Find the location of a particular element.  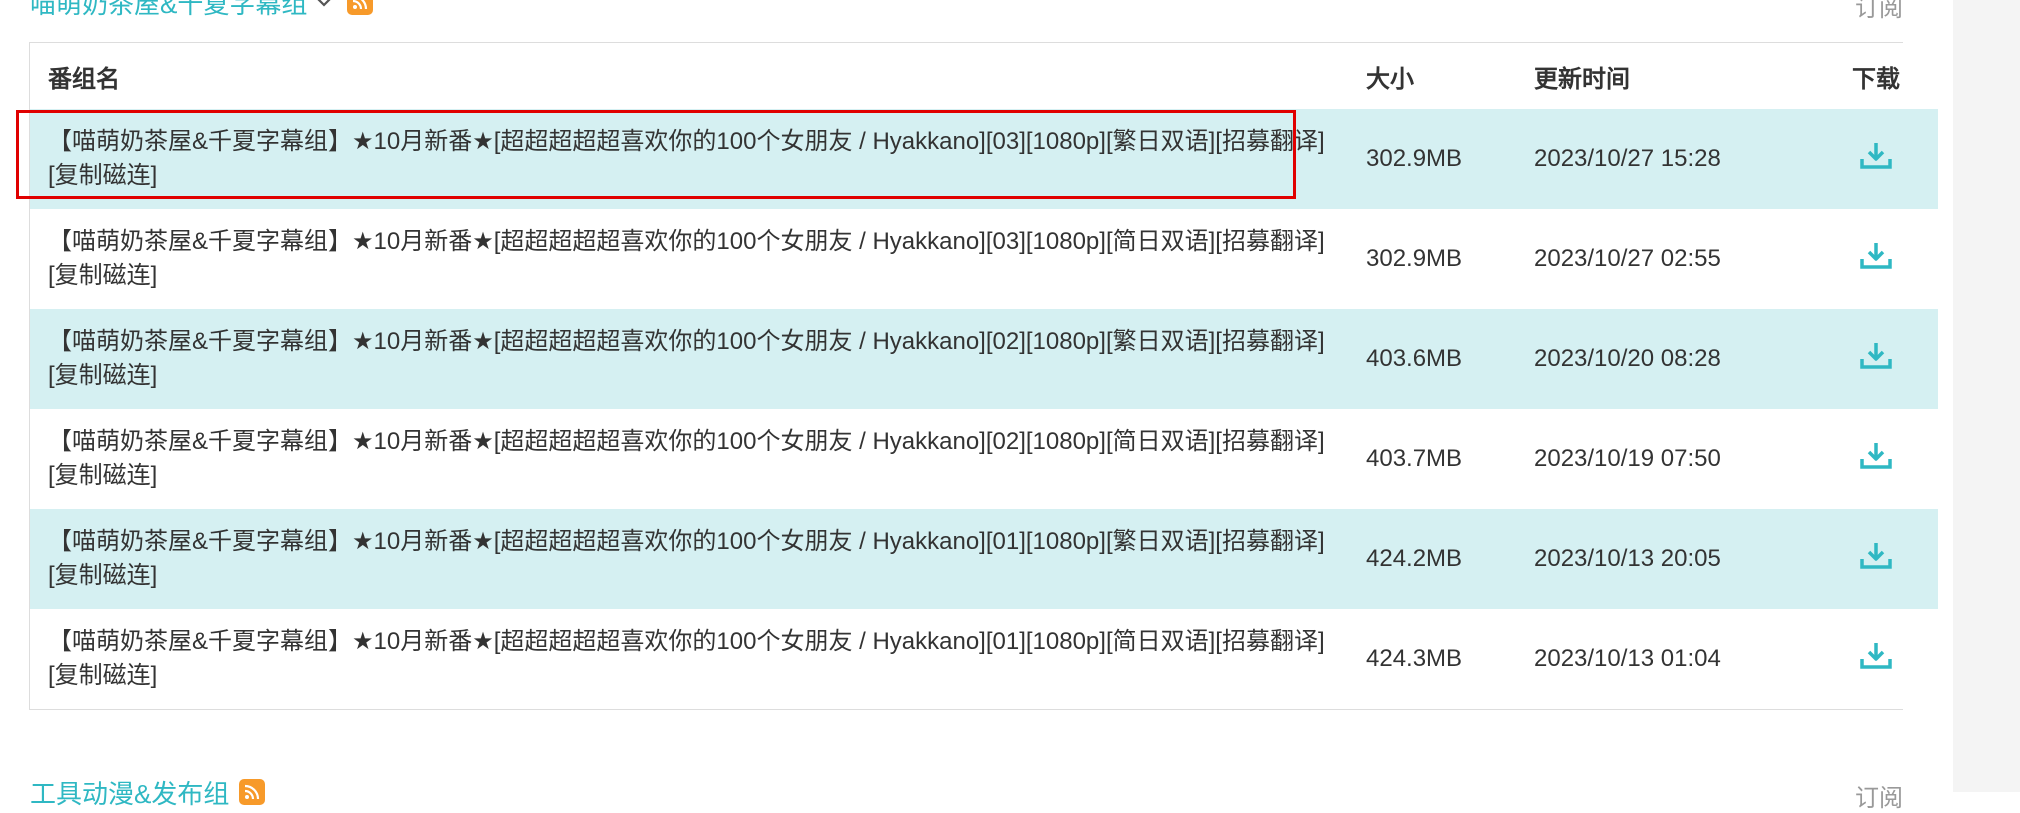

torrent-update-time: 2023/10/20 08:28 is located at coordinates (1665, 359).